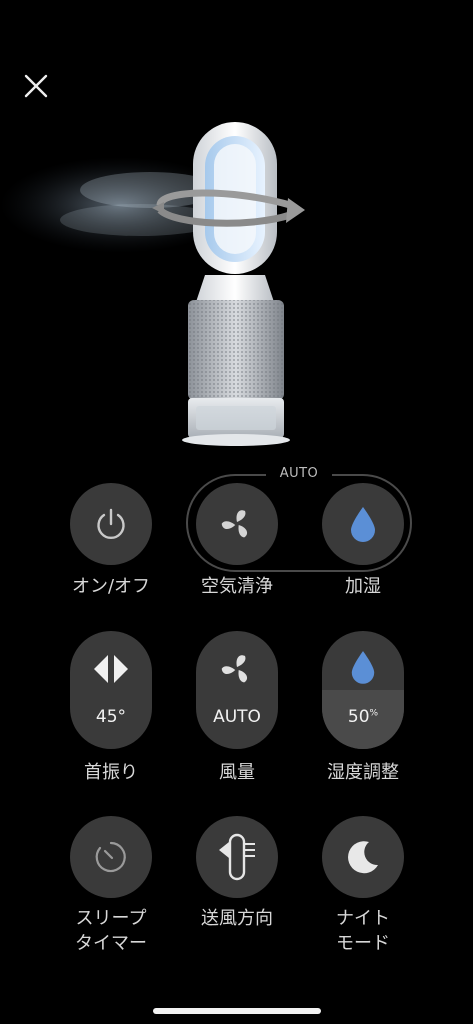 This screenshot has height=1024, width=473. I want to click on timer-icon, so click(110, 857).